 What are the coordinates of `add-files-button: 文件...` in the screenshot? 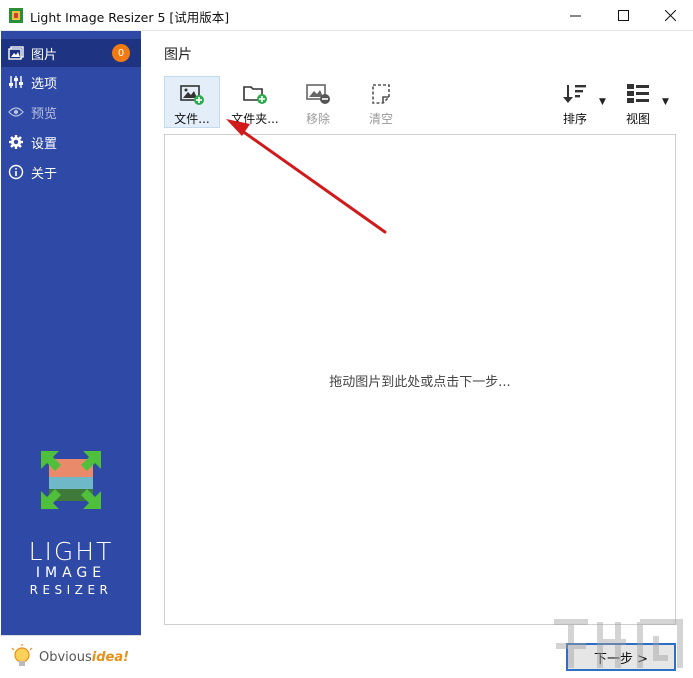 It's located at (192, 102).